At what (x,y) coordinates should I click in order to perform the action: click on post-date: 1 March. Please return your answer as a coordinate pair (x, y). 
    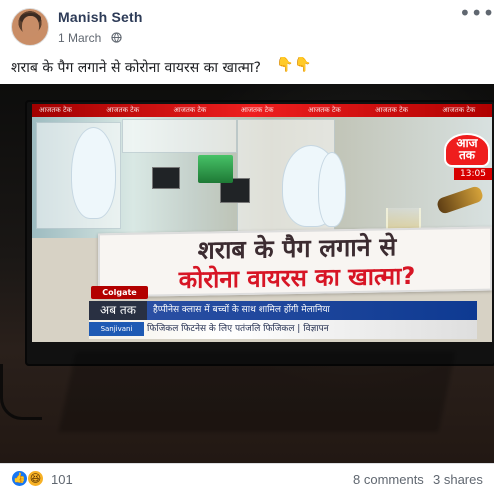
    Looking at the image, I should click on (79, 38).